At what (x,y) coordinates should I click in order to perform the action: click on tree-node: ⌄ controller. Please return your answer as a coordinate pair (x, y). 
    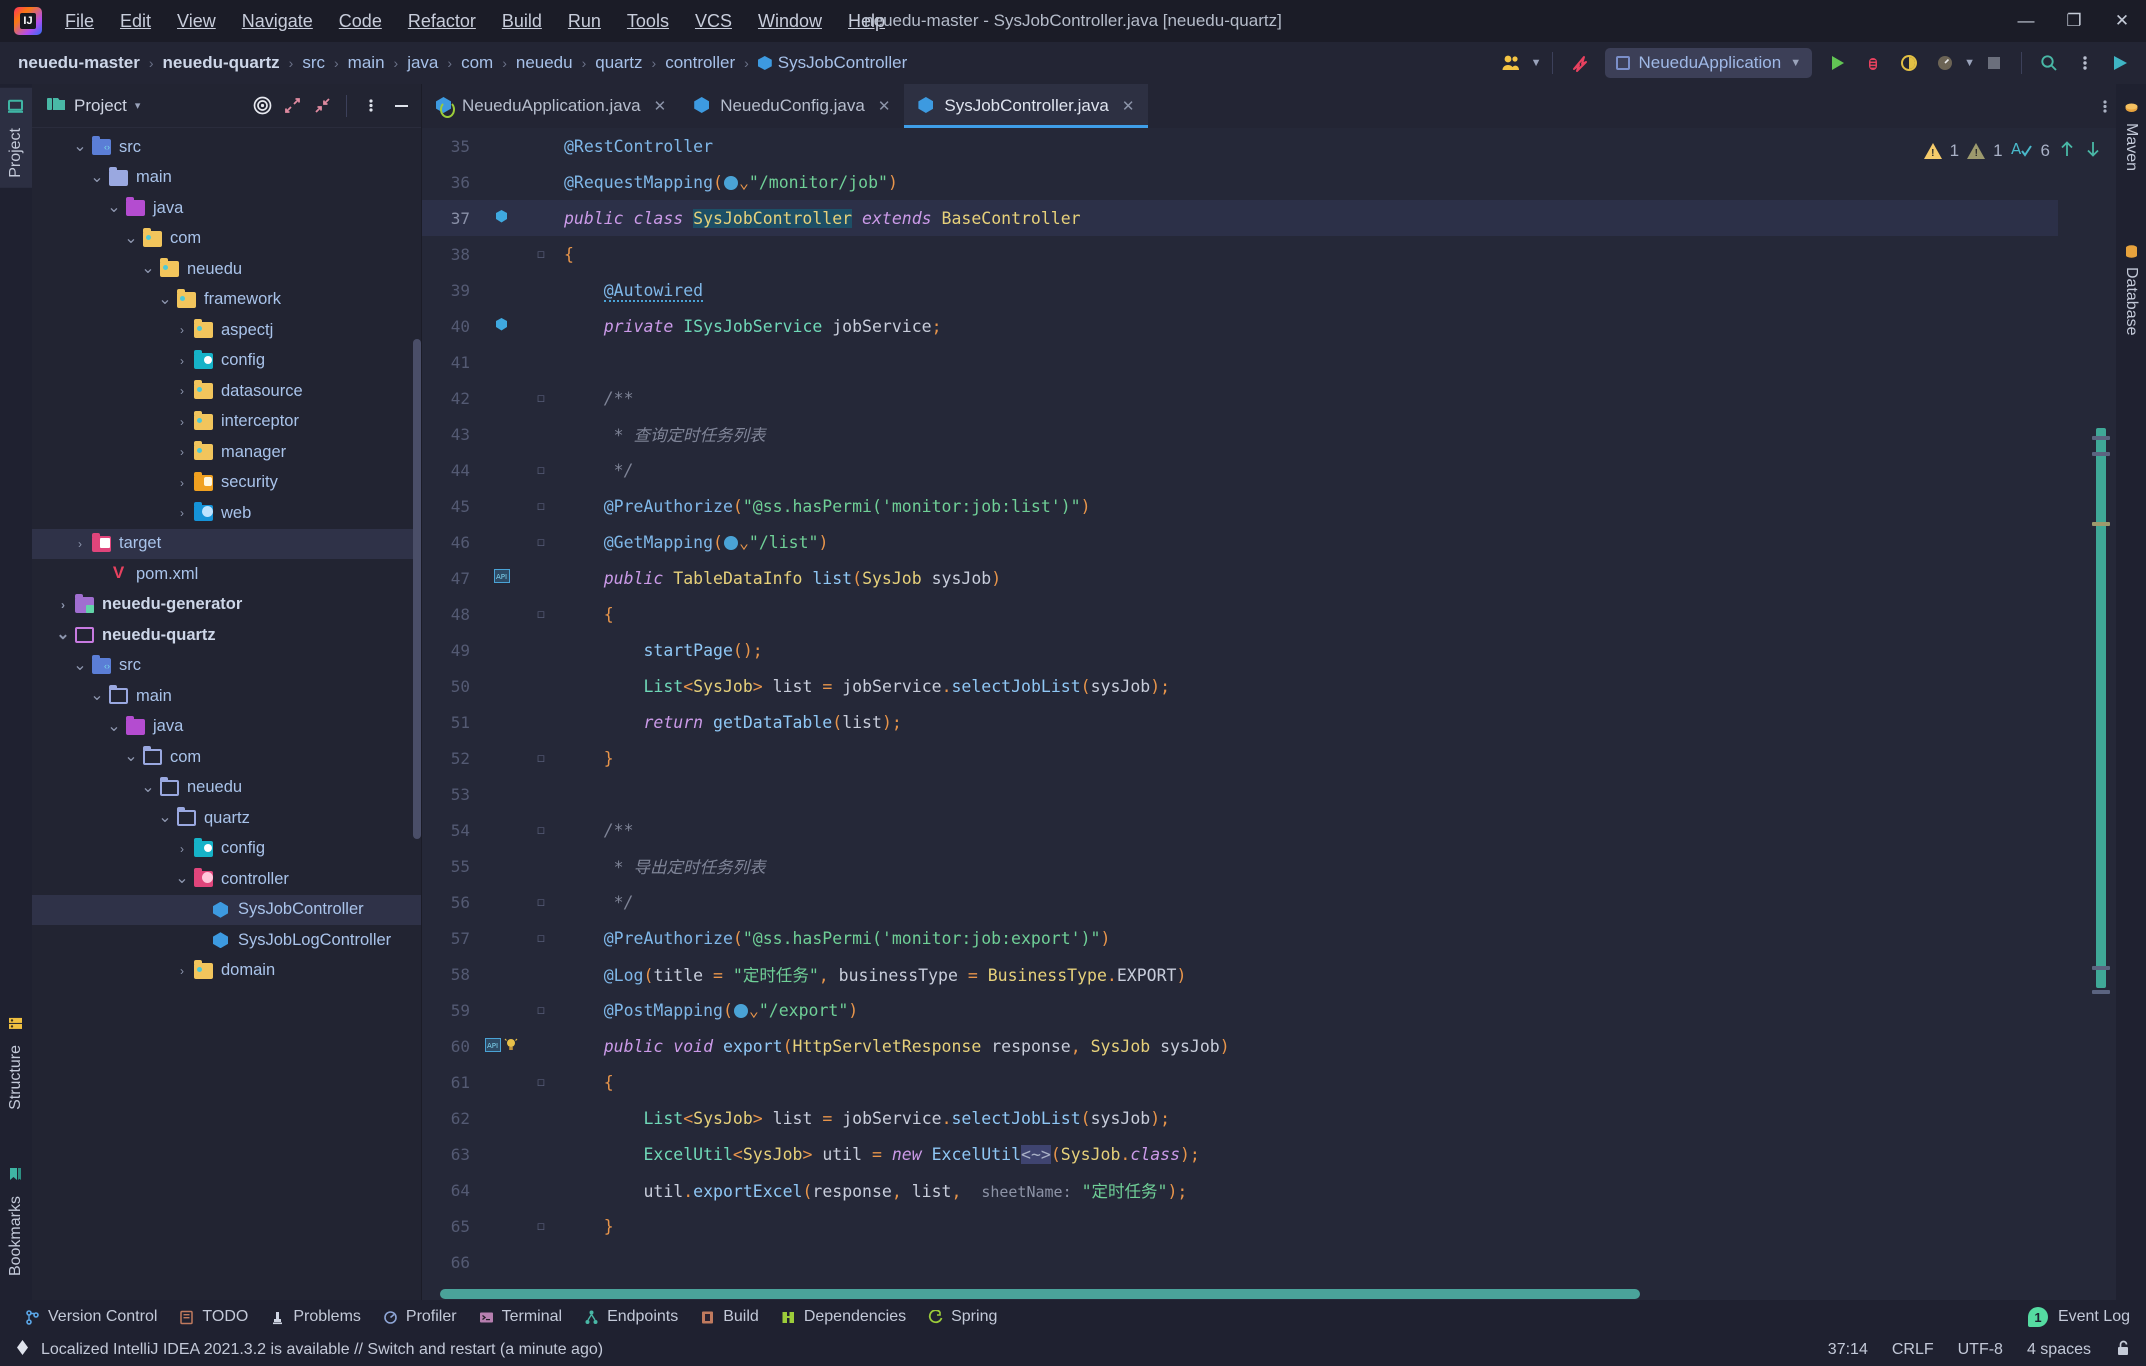
    Looking at the image, I should click on (226, 879).